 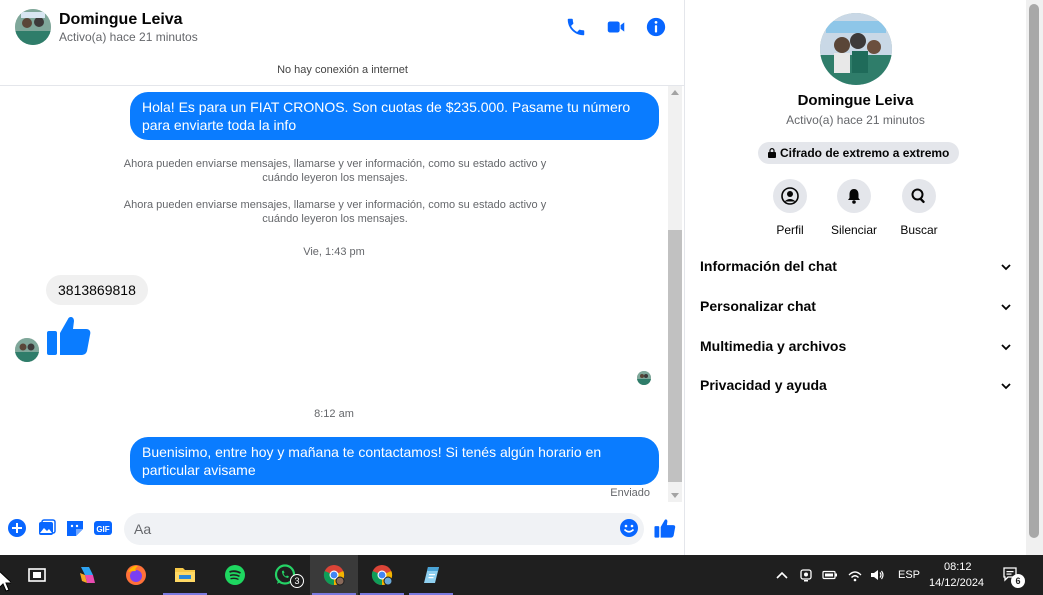 I want to click on search-icon, so click(x=918, y=196).